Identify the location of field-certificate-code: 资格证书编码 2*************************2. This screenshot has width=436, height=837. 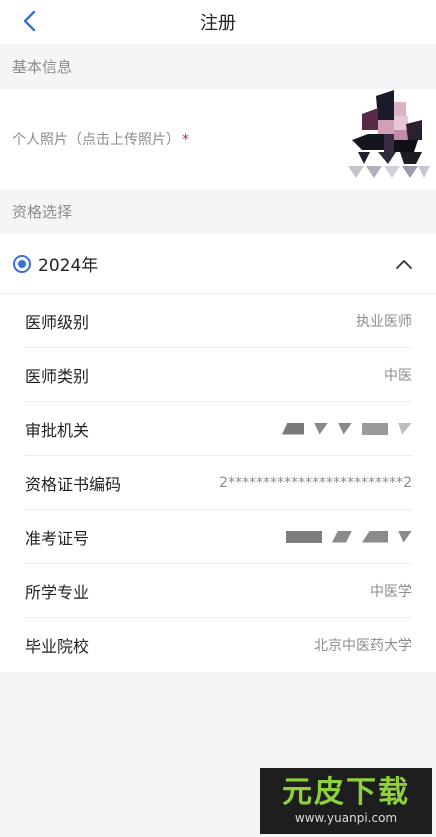
(218, 483).